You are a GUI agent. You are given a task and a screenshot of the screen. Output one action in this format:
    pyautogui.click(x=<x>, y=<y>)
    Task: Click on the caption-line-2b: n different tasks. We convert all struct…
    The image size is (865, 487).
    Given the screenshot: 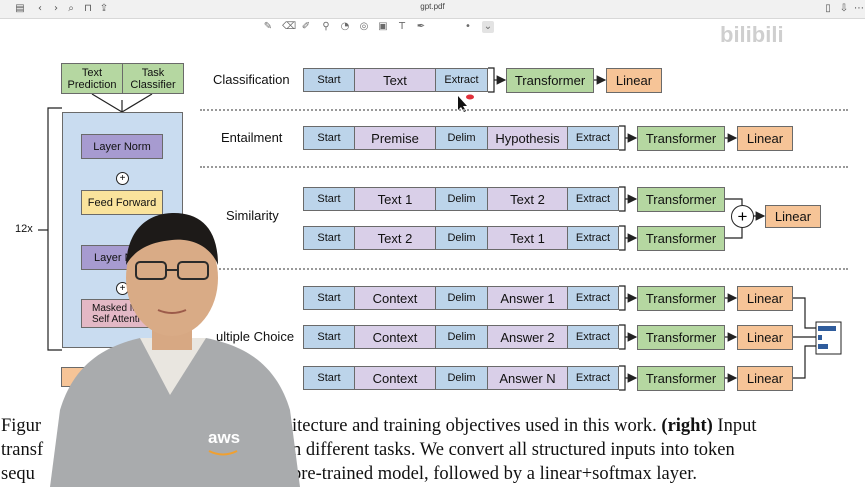 What is the action you would take?
    pyautogui.click(x=513, y=450)
    